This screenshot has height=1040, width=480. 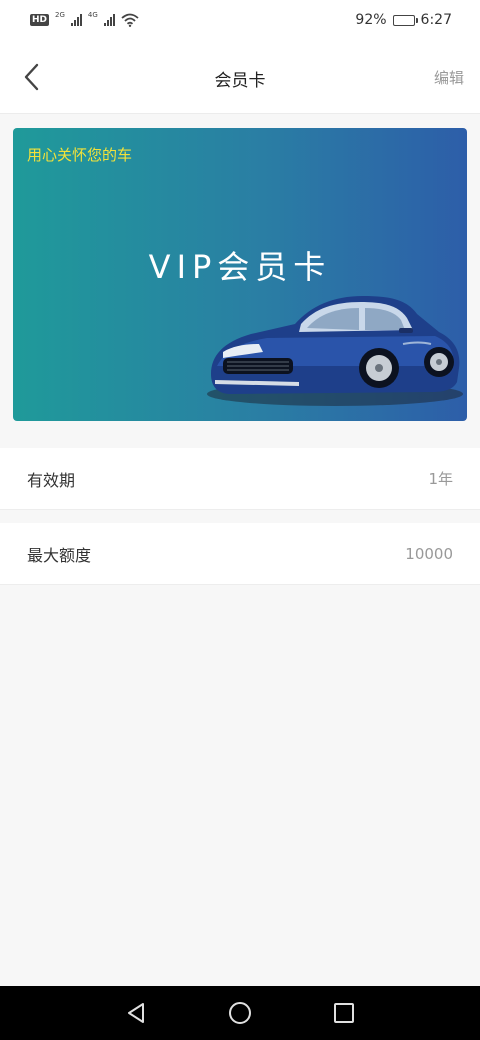 I want to click on system-recent-button, so click(x=344, y=1013).